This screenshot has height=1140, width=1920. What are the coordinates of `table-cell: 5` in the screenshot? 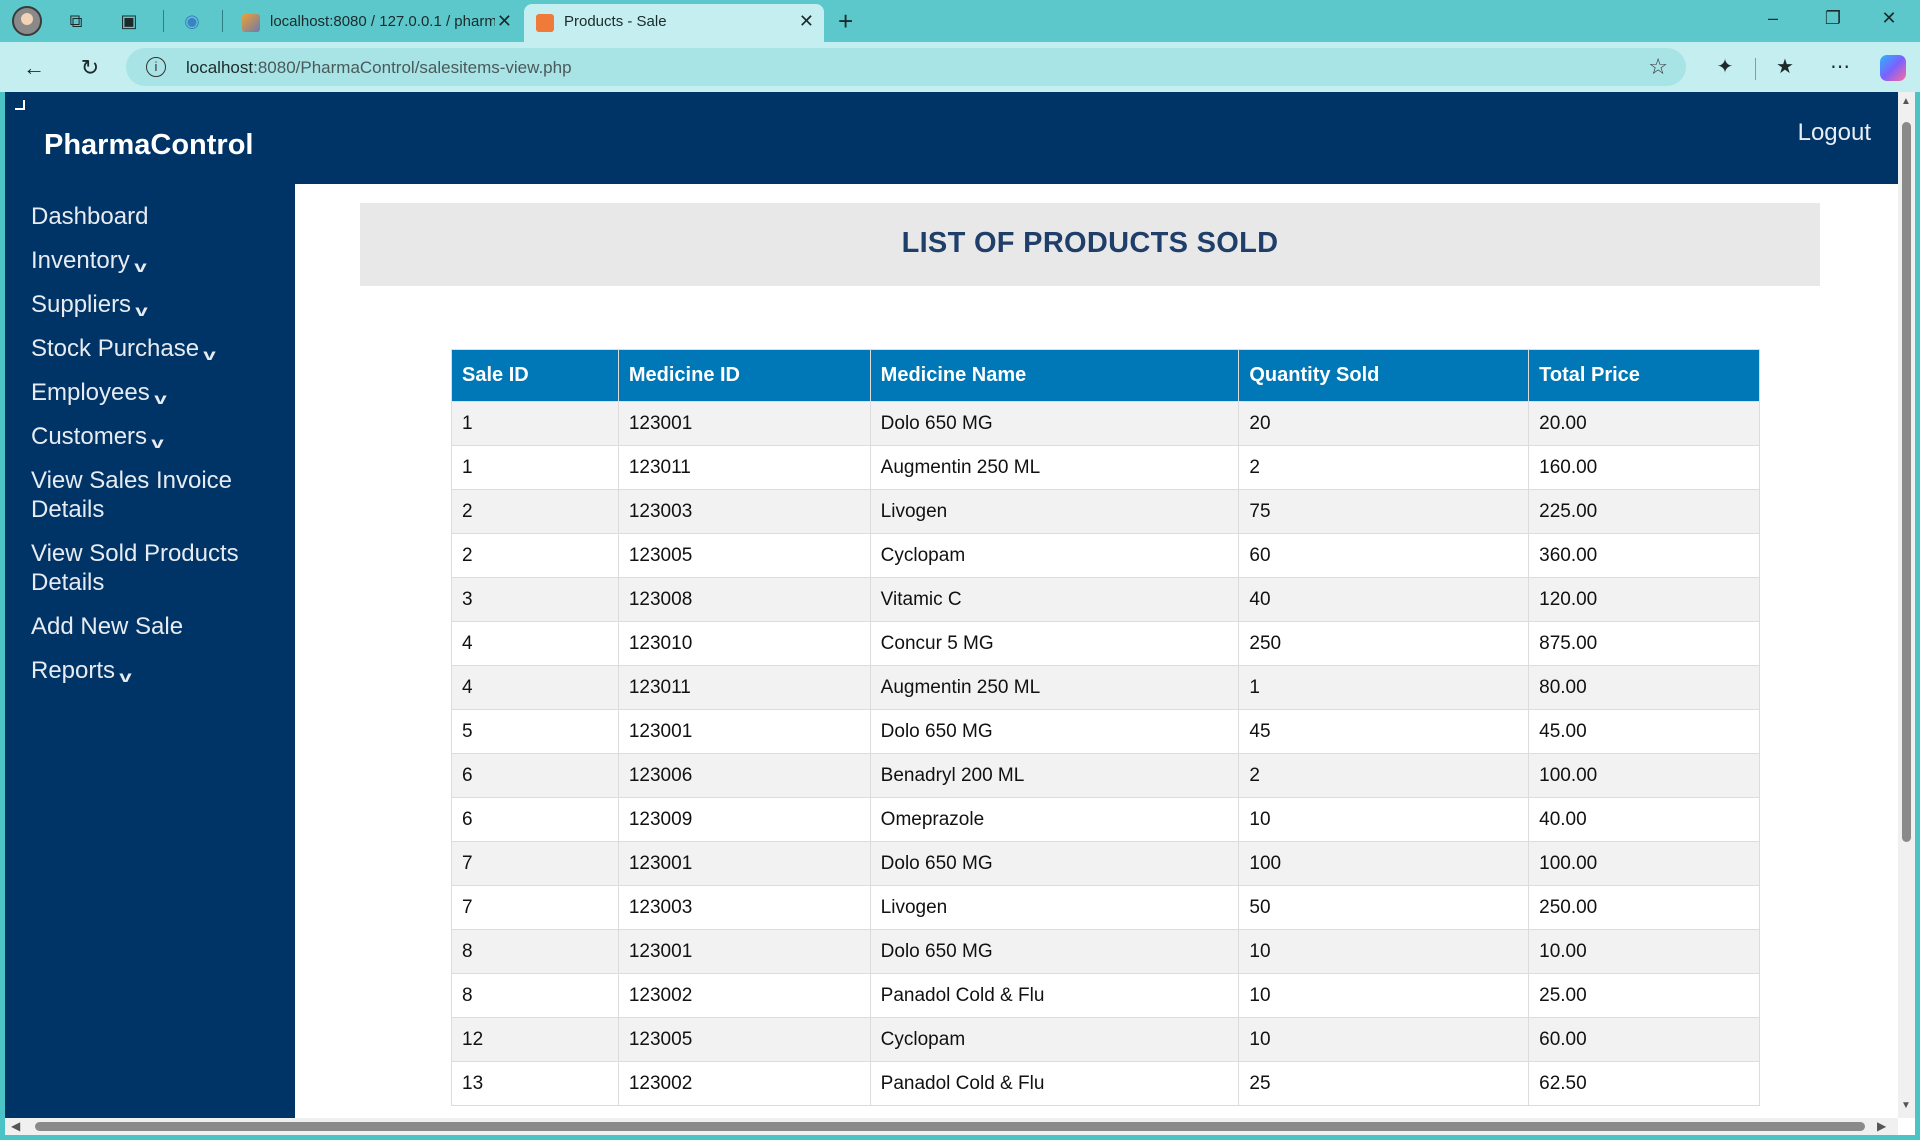 It's located at (535, 731).